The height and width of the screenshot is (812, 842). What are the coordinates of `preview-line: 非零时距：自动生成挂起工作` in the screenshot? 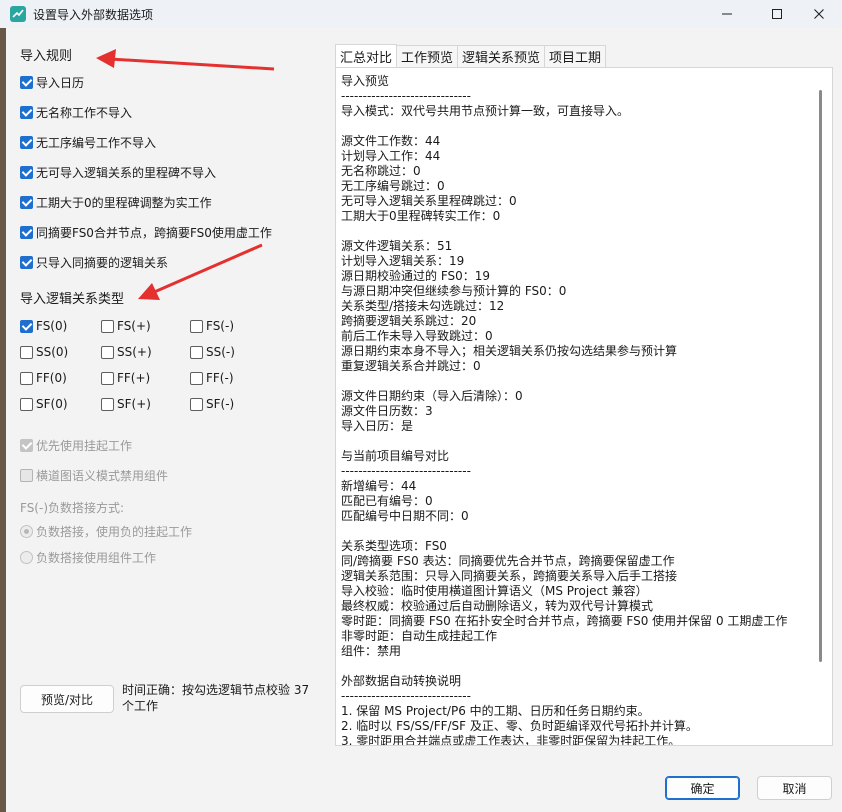 It's located at (419, 636).